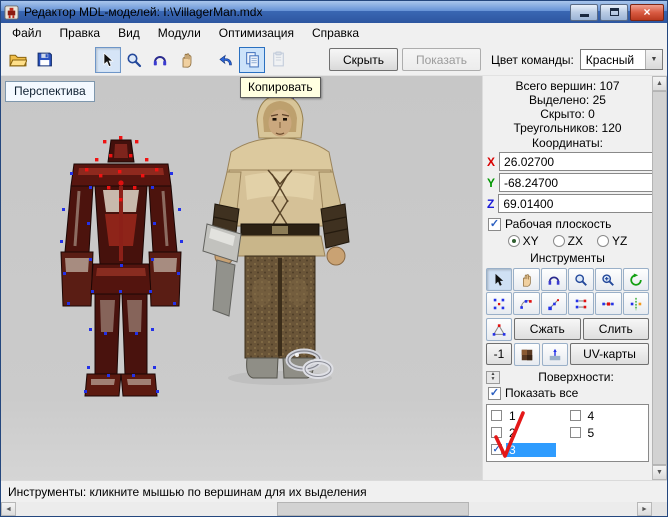  I want to click on menu-optimization: Оптимизация, so click(256, 33).